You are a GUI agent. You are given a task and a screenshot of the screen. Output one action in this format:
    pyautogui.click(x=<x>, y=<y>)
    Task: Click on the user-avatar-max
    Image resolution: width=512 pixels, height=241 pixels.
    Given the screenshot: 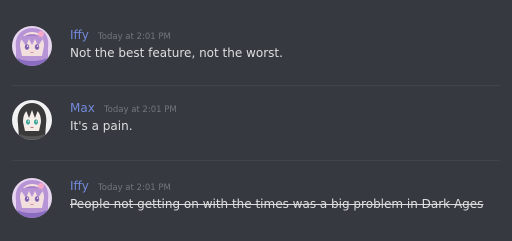 What is the action you would take?
    pyautogui.click(x=32, y=120)
    